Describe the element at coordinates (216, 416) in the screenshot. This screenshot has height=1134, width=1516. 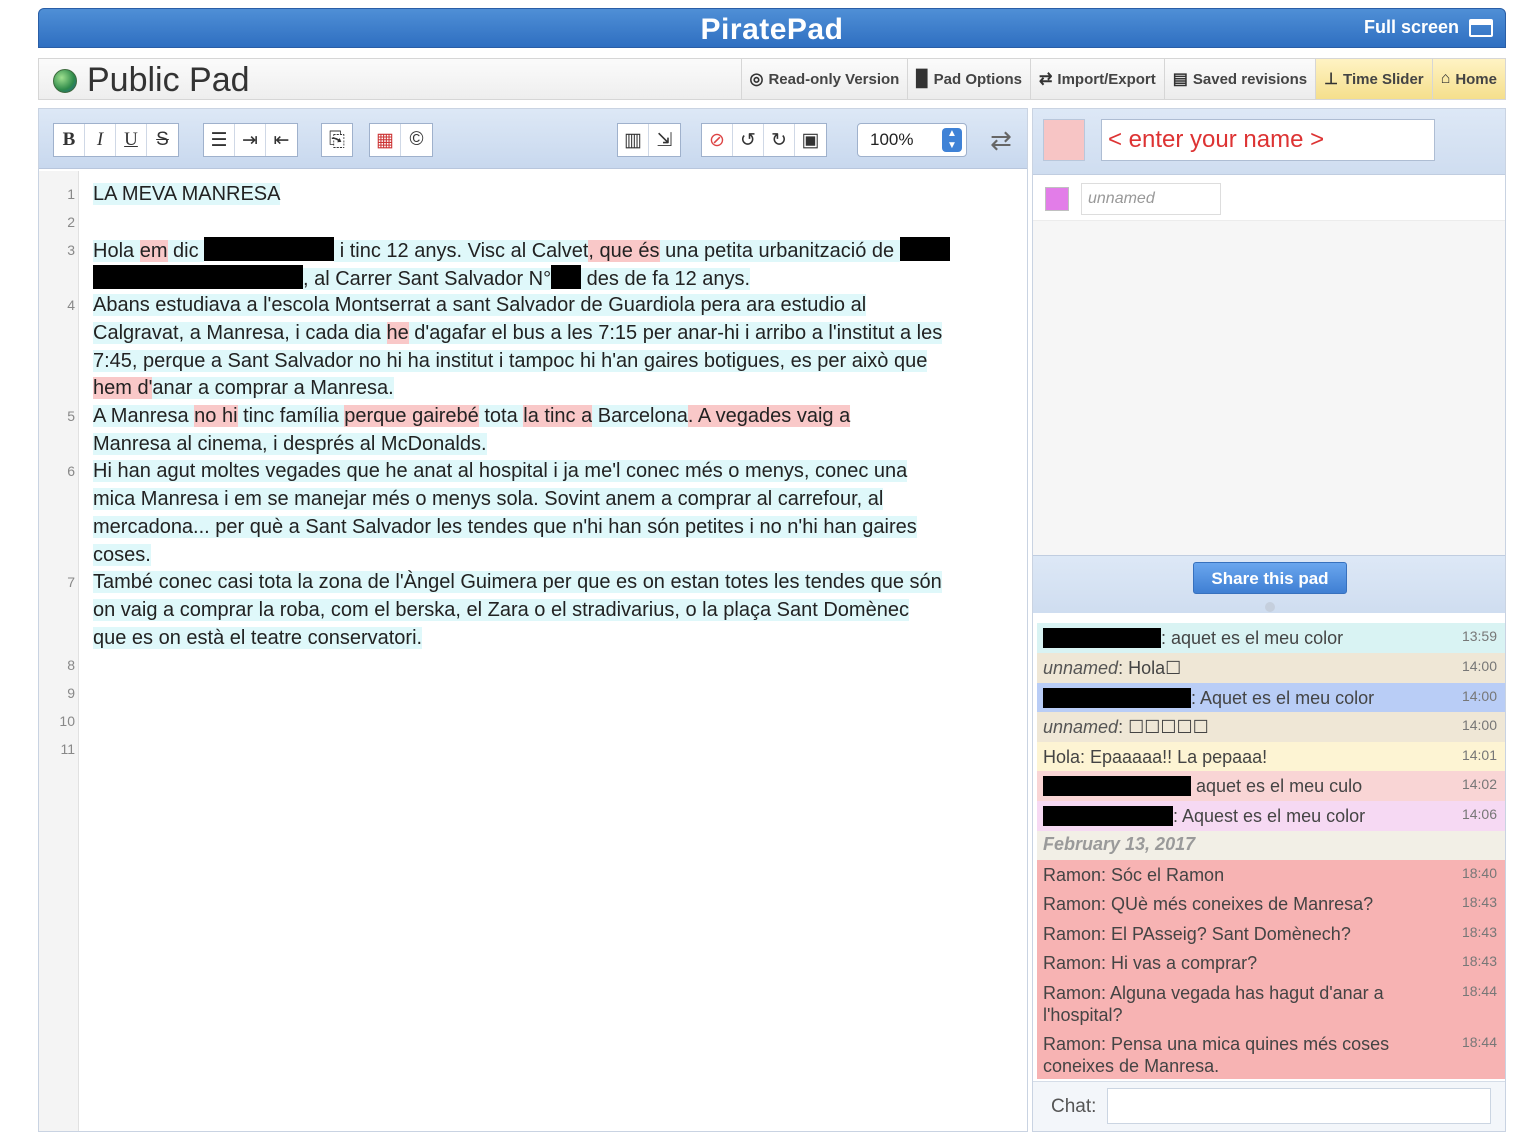
I see `text-run: no hi` at that location.